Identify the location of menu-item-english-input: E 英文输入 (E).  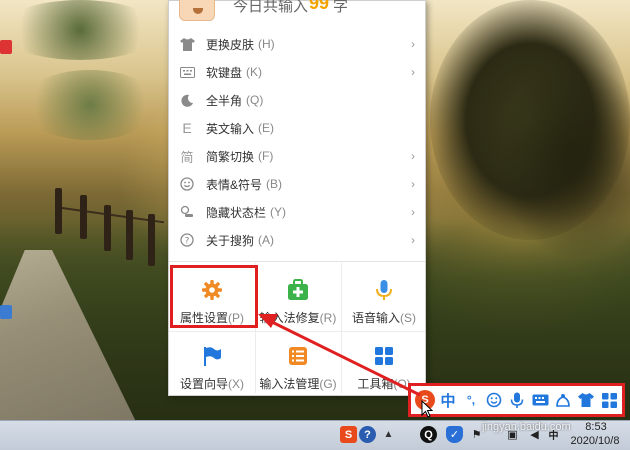
(297, 128).